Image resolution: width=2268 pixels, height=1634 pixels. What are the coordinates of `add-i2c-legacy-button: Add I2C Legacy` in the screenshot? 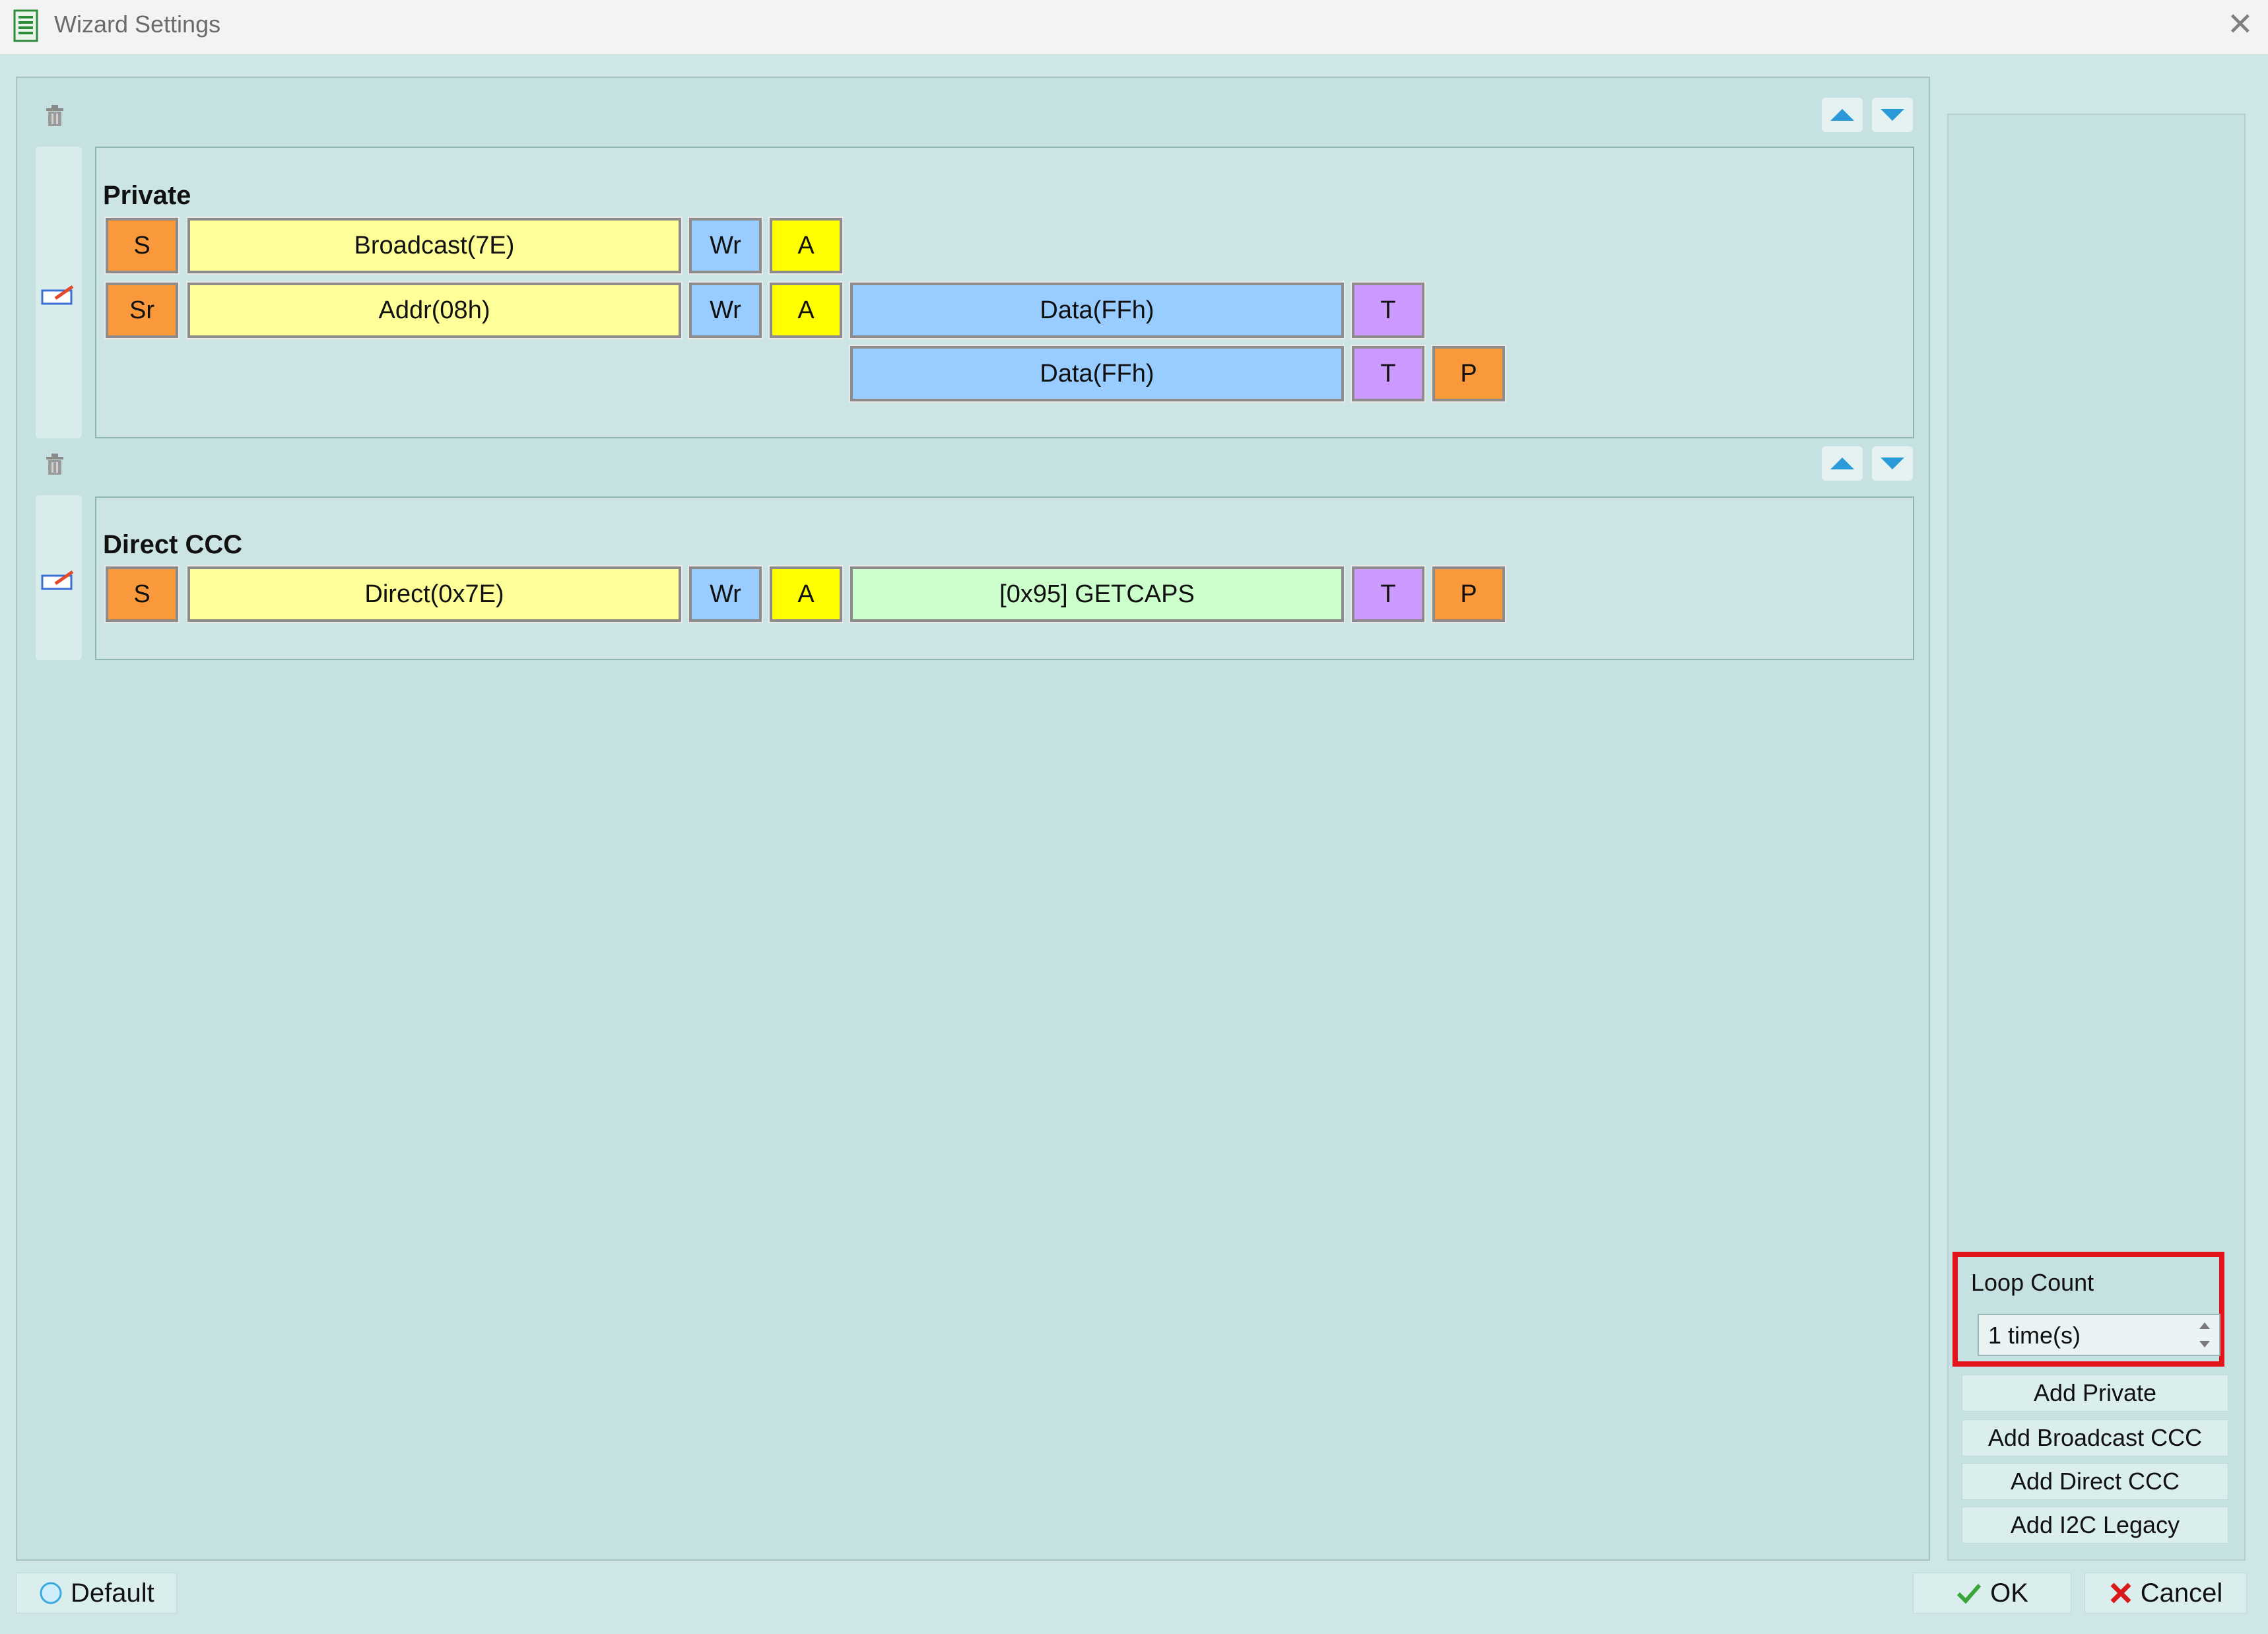 It's located at (2095, 1525).